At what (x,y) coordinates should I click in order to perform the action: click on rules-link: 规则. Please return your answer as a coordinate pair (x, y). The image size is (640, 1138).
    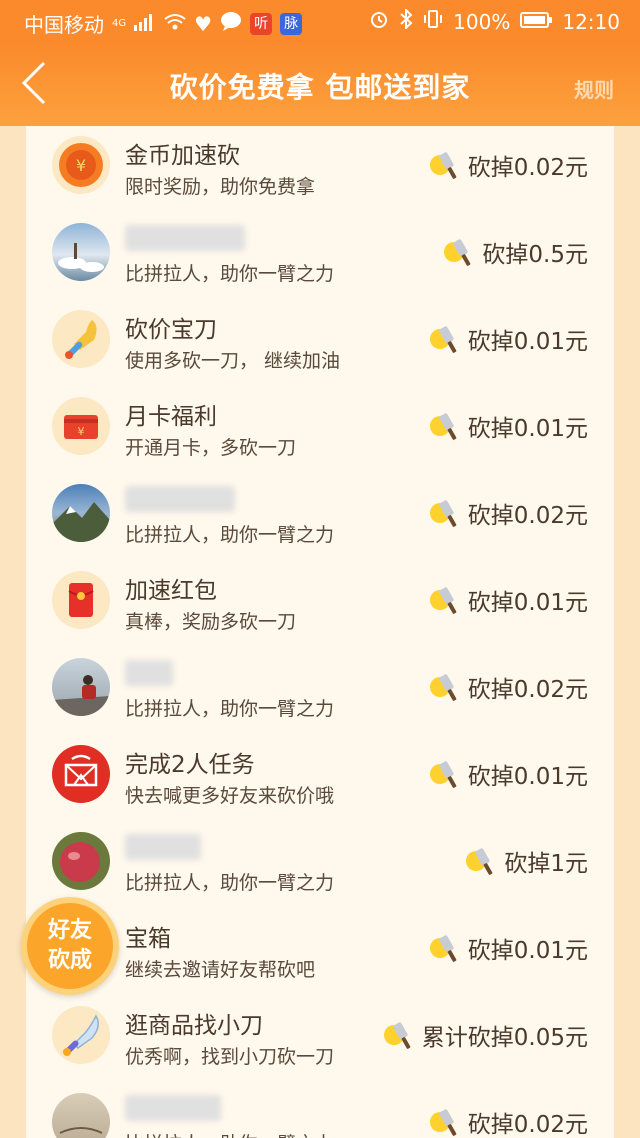
    Looking at the image, I should click on (594, 88).